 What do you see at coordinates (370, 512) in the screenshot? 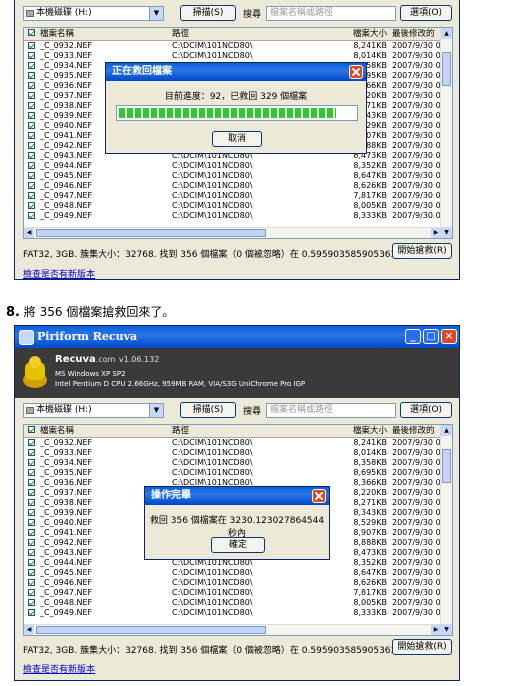
I see `file-size: 8,343KB` at bounding box center [370, 512].